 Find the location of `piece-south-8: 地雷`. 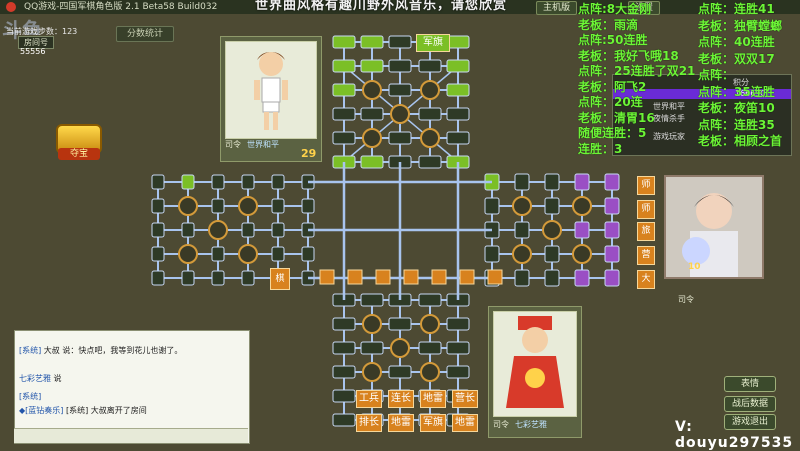

piece-south-8: 地雷 is located at coordinates (465, 423).